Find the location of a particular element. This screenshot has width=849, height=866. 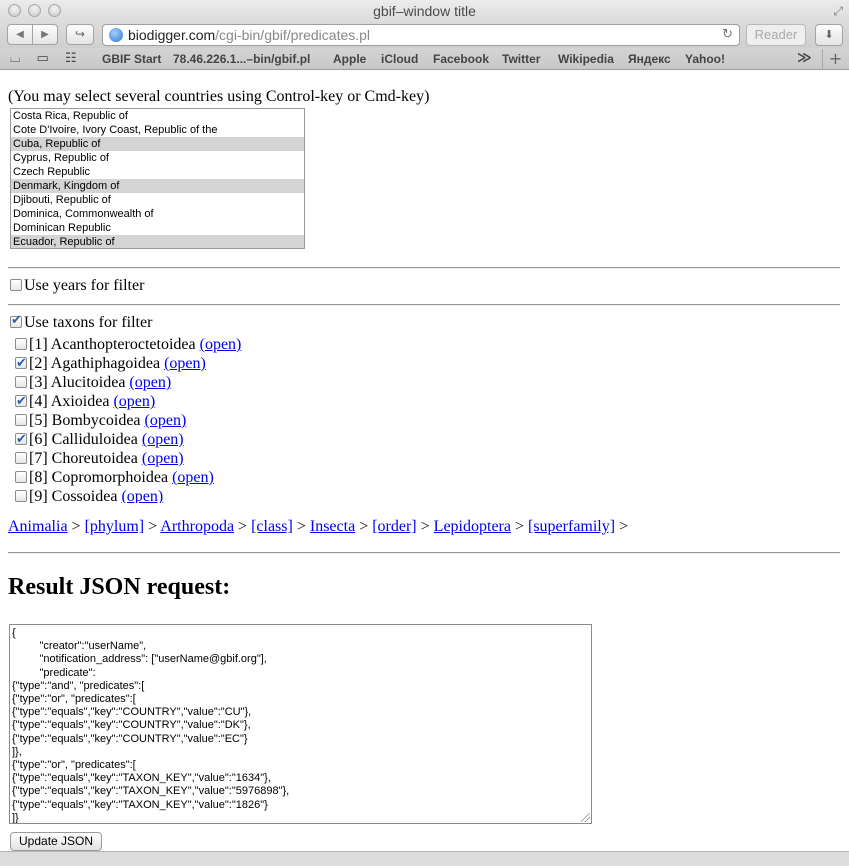

window-title: gbif–window title is located at coordinates (424, 11).